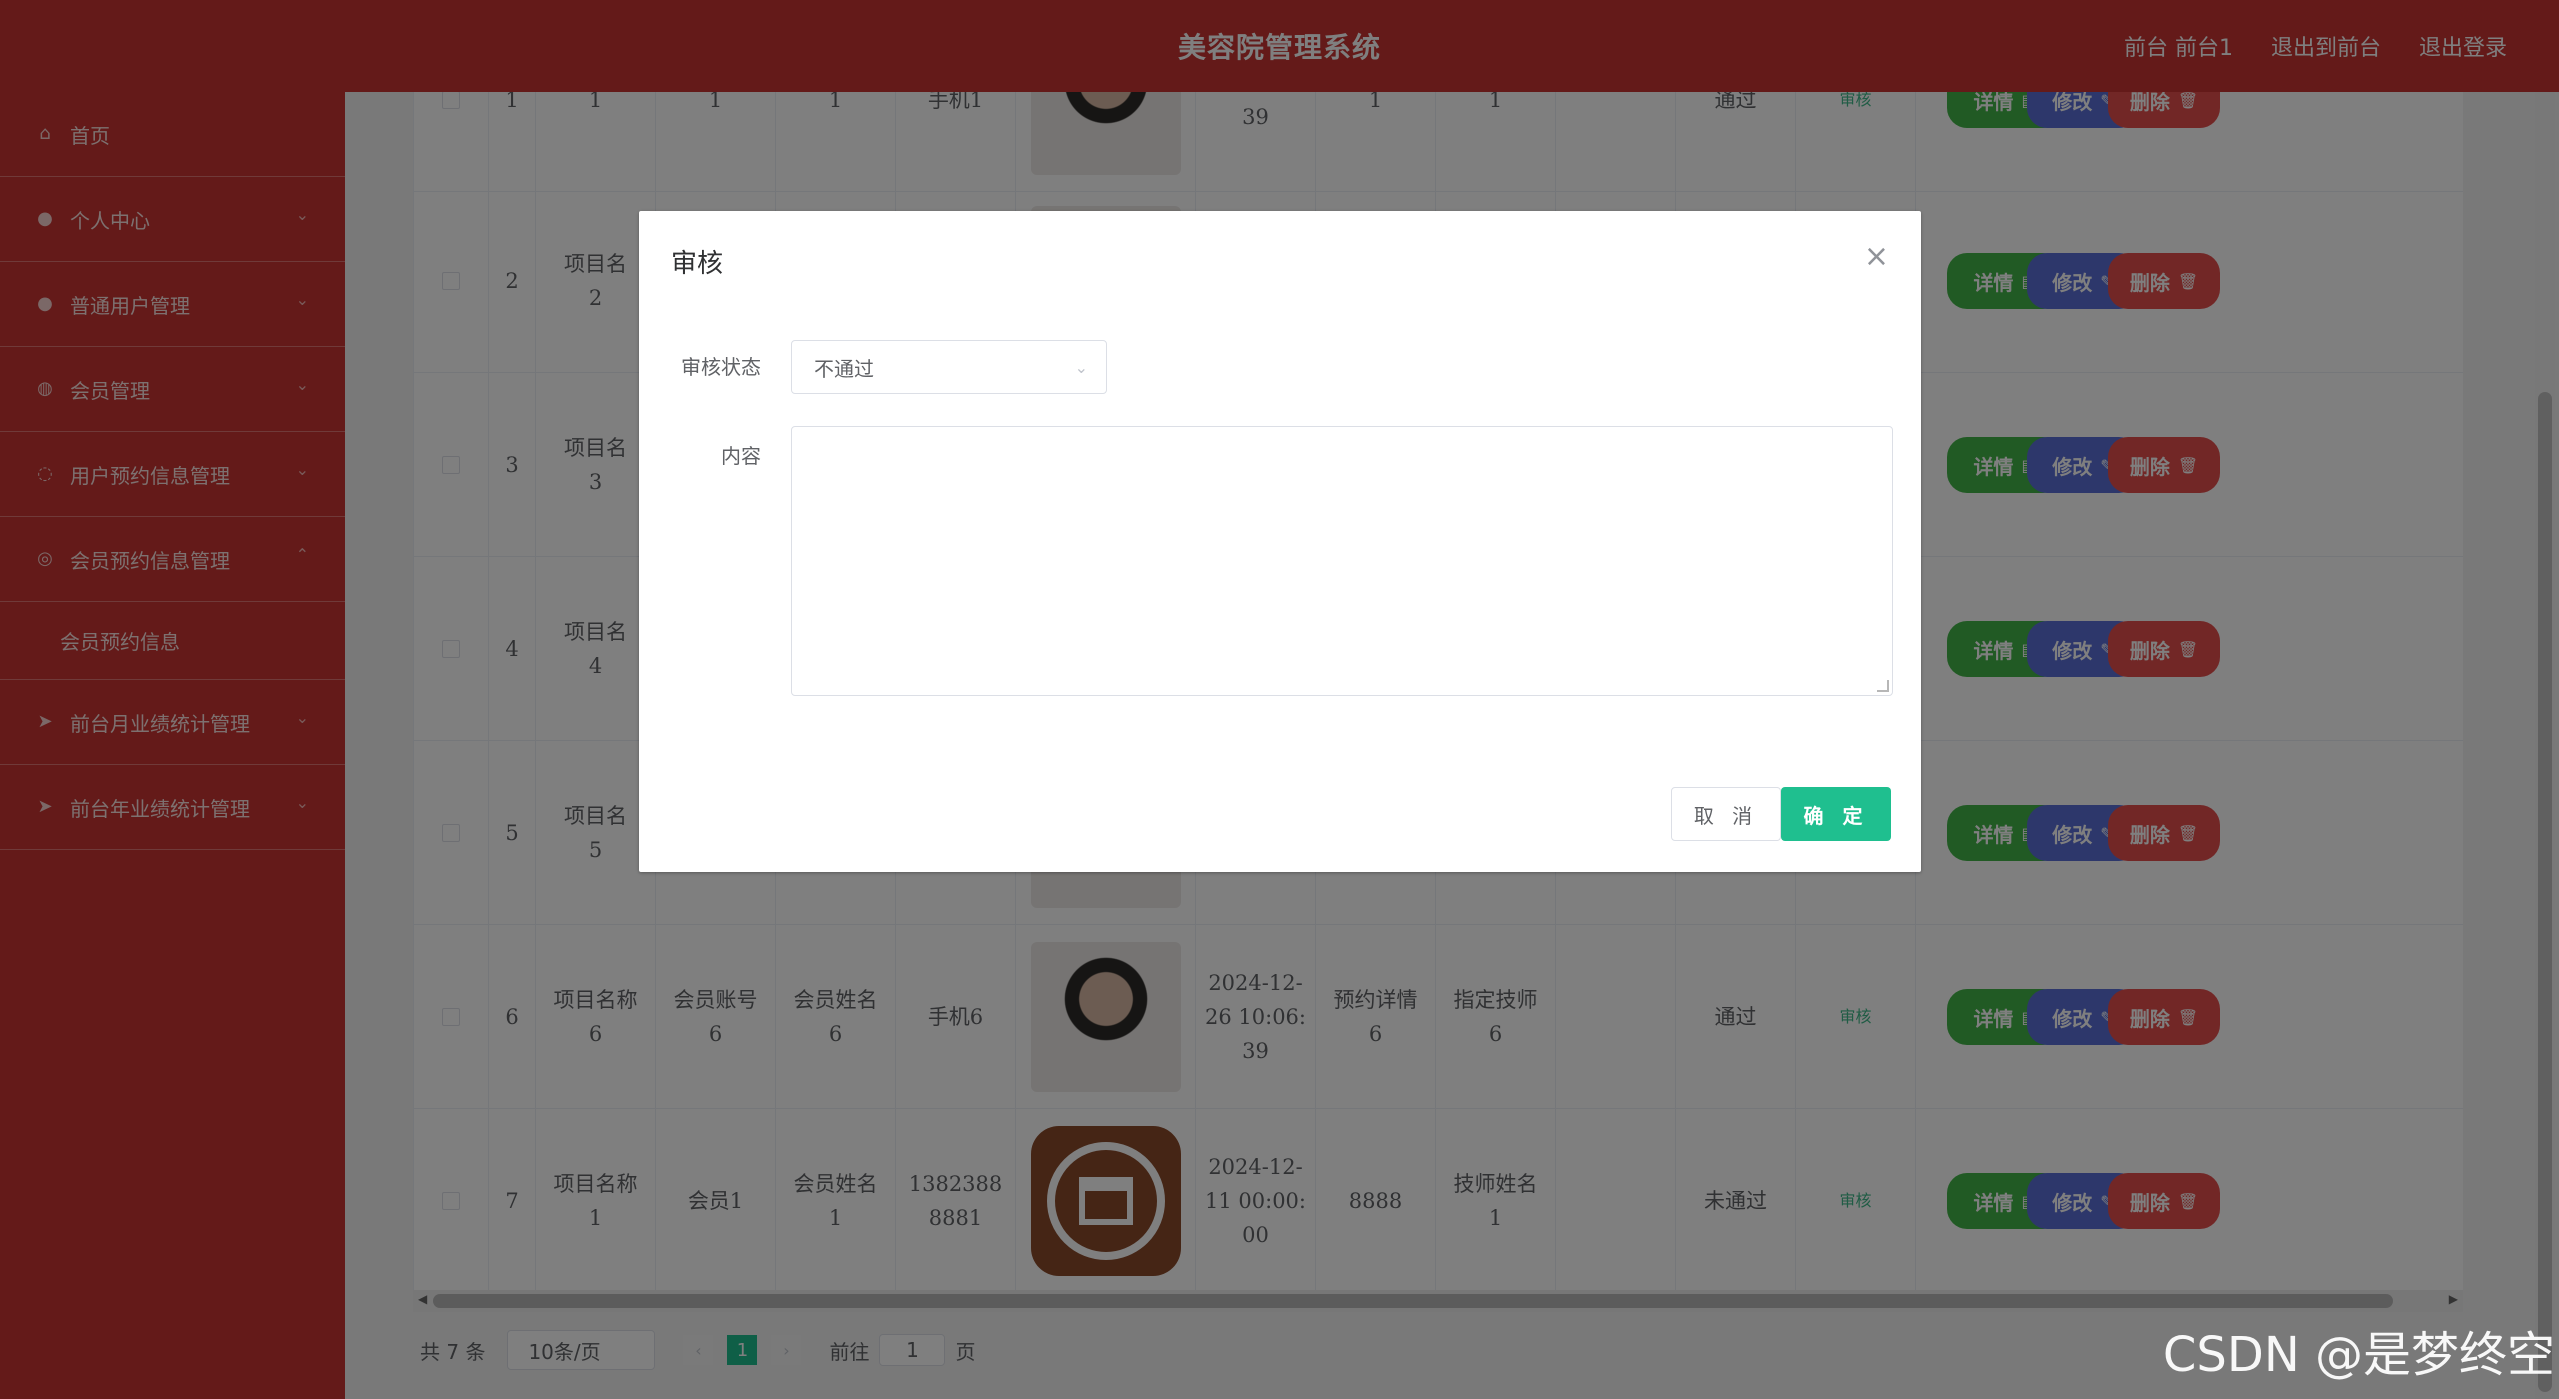 The image size is (2559, 1399). I want to click on content-label: 内容, so click(741, 456).